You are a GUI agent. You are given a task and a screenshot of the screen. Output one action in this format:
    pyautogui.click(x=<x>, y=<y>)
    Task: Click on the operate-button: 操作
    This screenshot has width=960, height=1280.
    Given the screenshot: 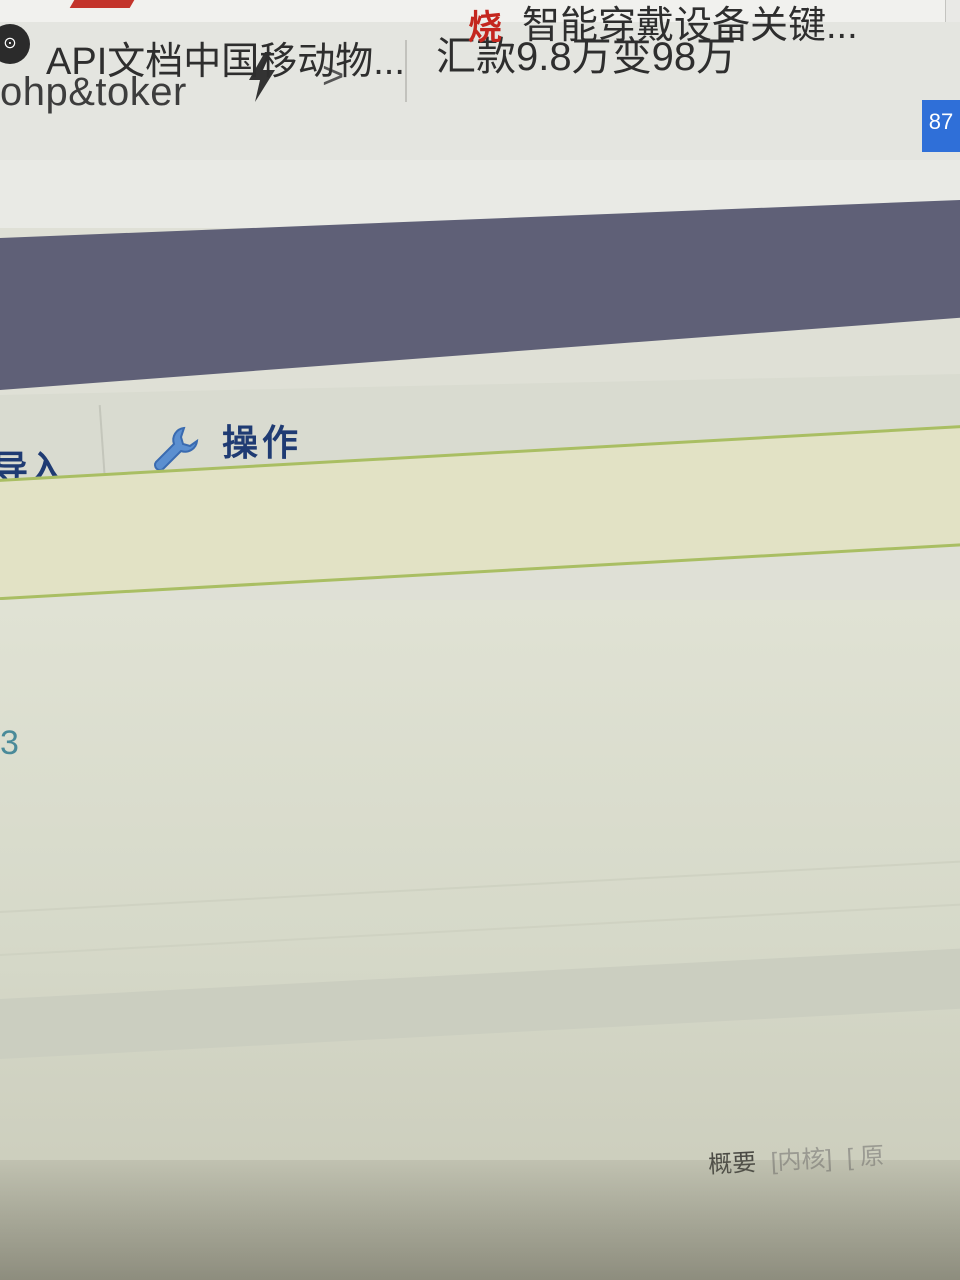 What is the action you would take?
    pyautogui.click(x=262, y=440)
    